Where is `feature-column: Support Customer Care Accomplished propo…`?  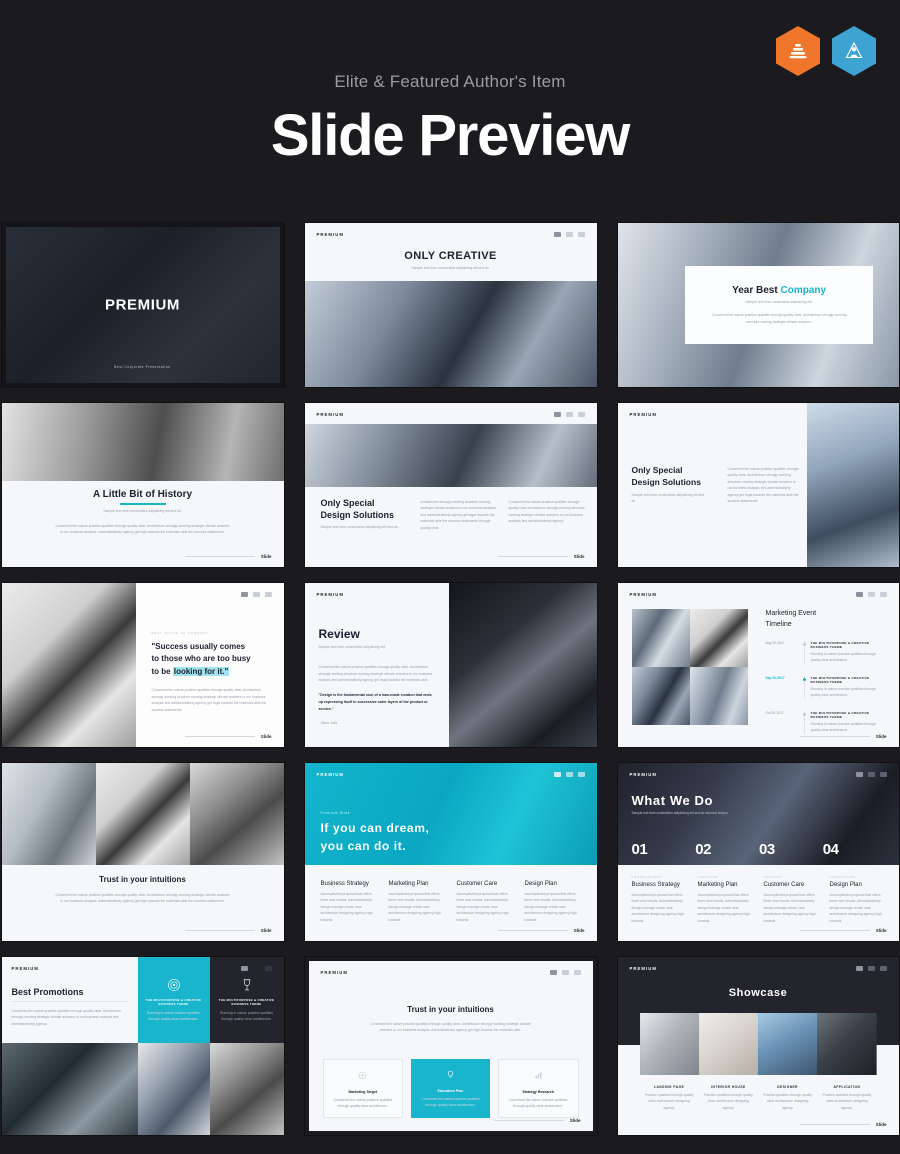 feature-column: Support Customer Care Accomplished propo… is located at coordinates (792, 899).